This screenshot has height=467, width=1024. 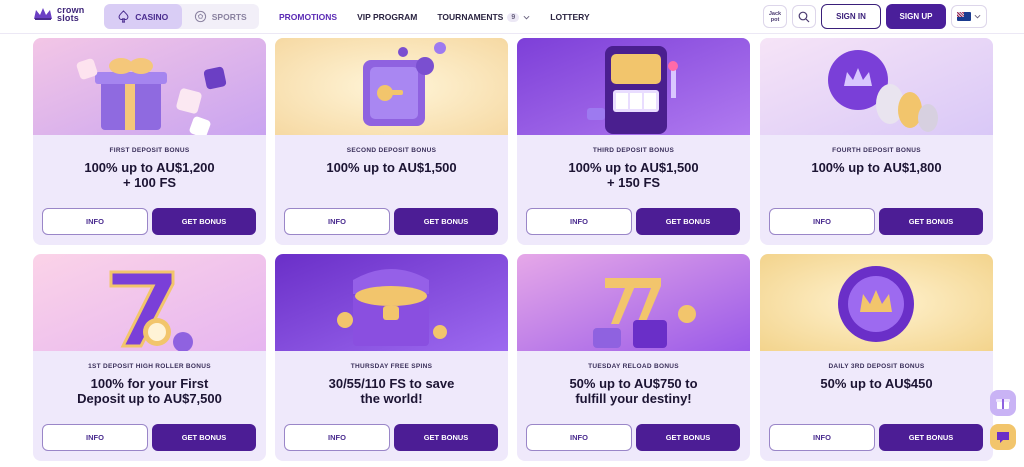 What do you see at coordinates (229, 16) in the screenshot?
I see `tab-sports-label: SPORTS` at bounding box center [229, 16].